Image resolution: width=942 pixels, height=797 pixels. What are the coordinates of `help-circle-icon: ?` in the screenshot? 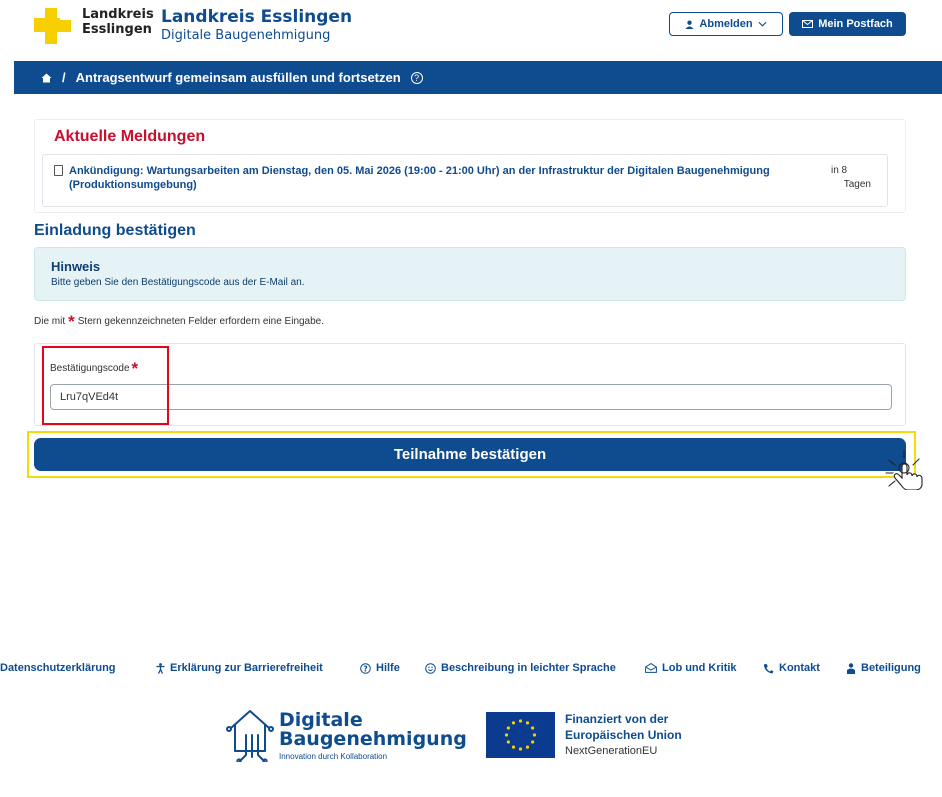 It's located at (365, 668).